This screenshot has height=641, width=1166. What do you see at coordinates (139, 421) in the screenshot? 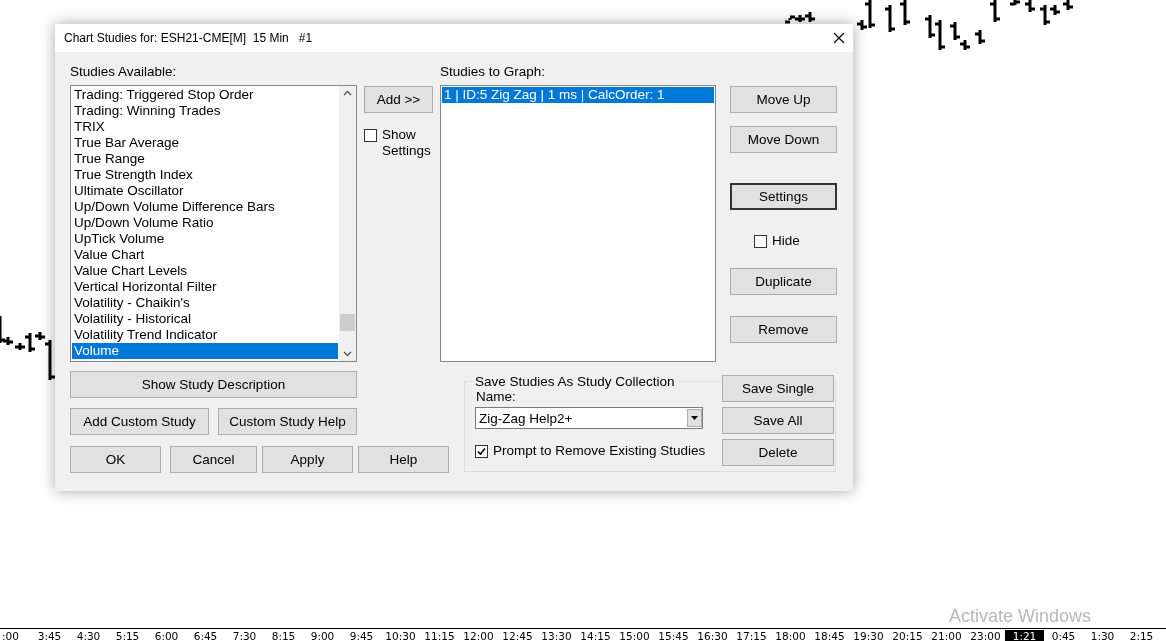
I see `custom-study-button: Add Custom Study` at bounding box center [139, 421].